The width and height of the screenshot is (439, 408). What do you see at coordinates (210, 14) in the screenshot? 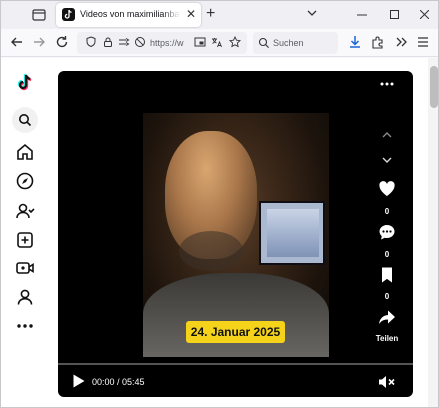
I see `new-tab-button: +` at bounding box center [210, 14].